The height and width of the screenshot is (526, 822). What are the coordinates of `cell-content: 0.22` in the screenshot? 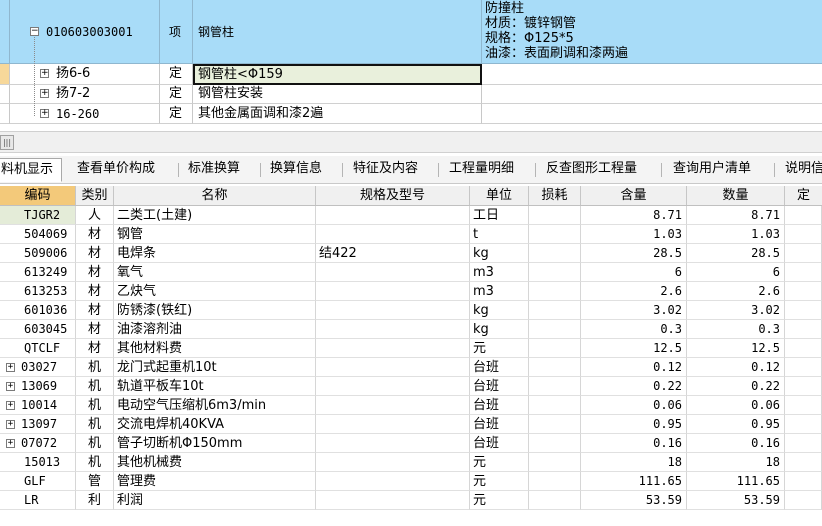 It's located at (634, 386).